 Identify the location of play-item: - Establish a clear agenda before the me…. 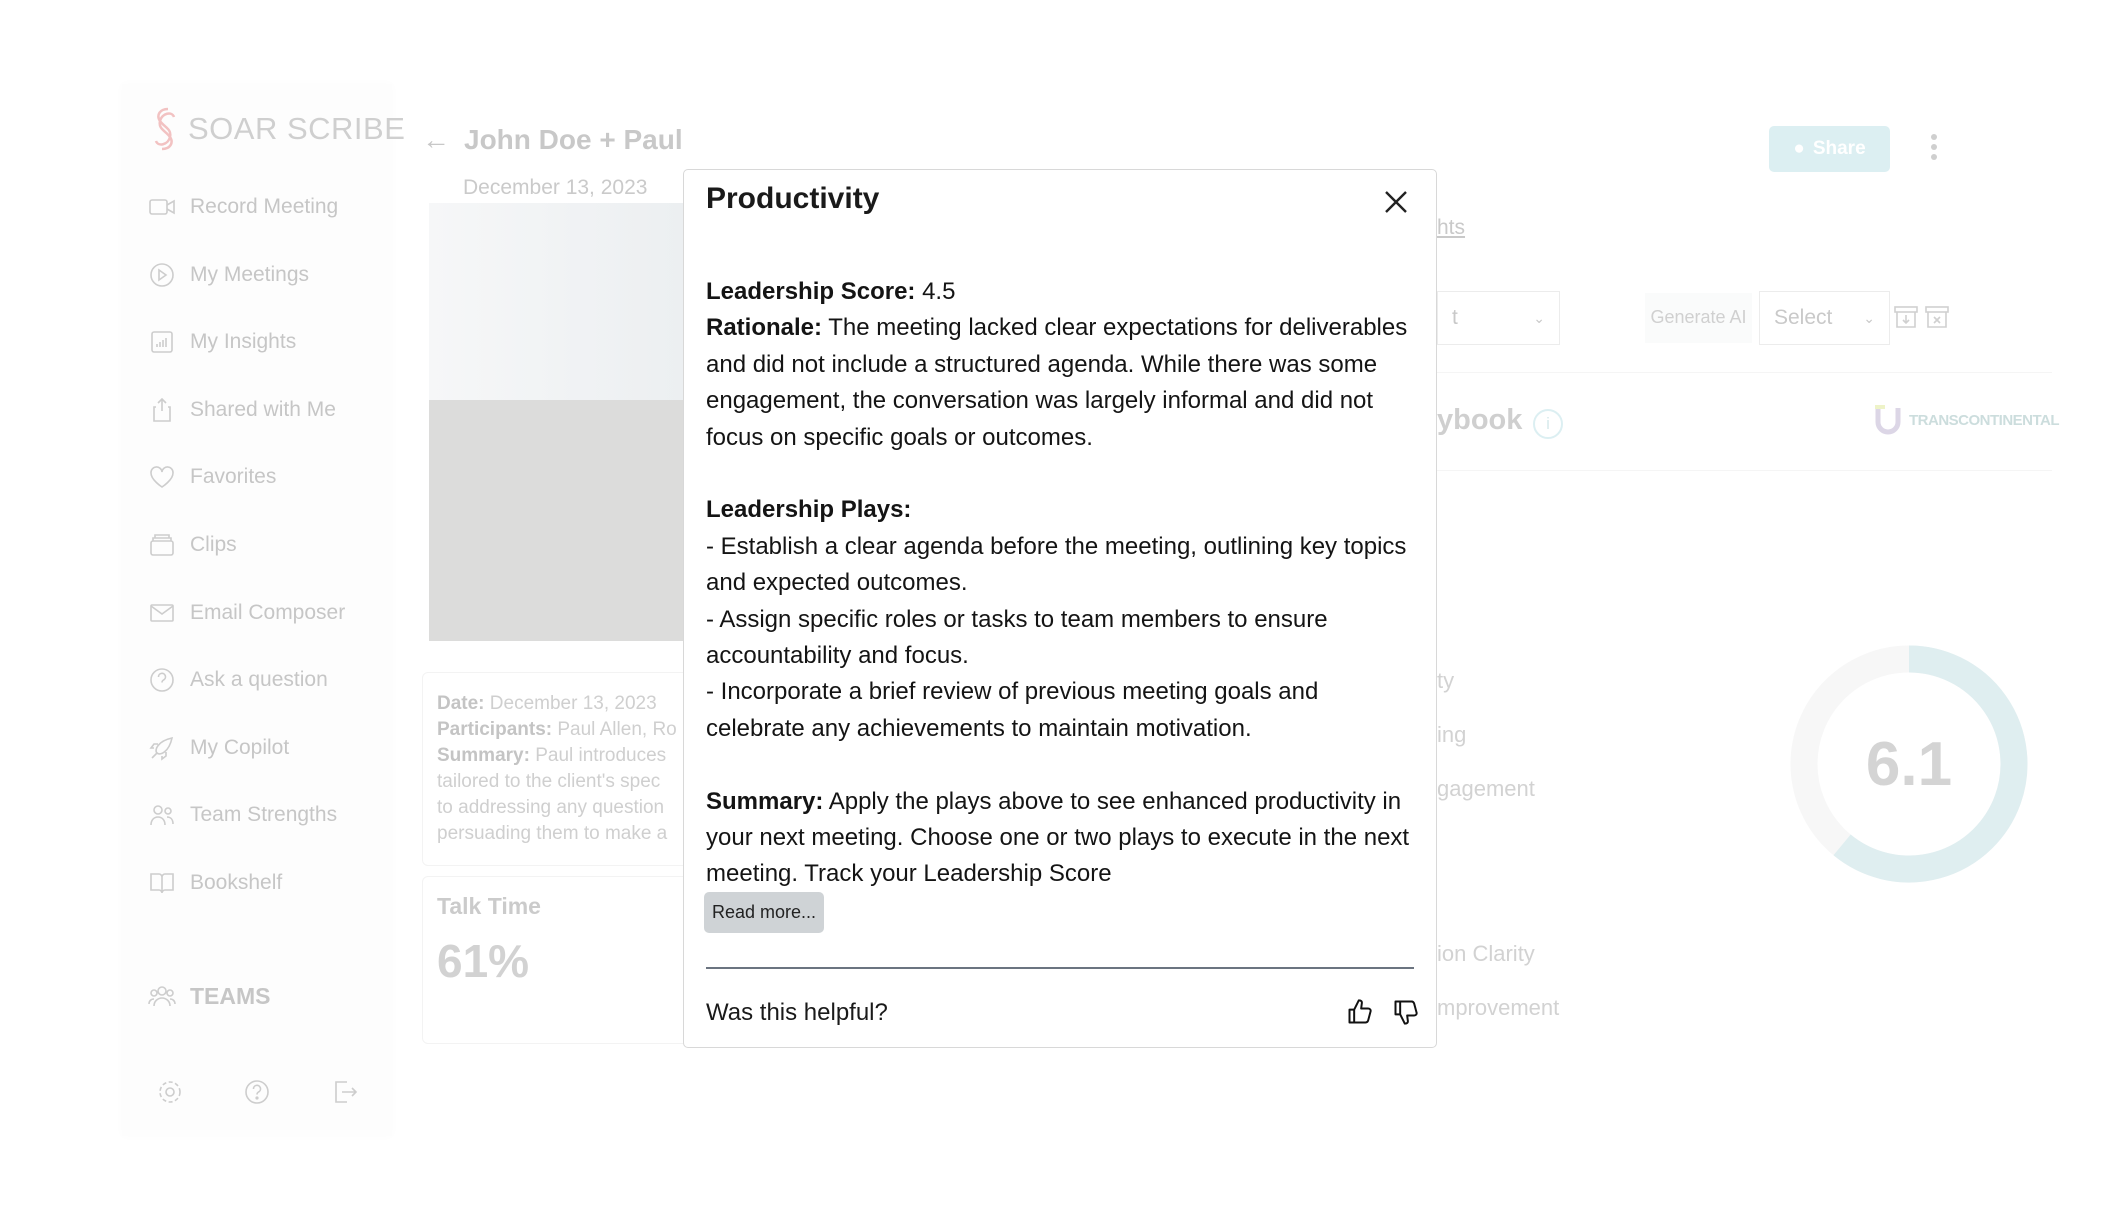
(1056, 564).